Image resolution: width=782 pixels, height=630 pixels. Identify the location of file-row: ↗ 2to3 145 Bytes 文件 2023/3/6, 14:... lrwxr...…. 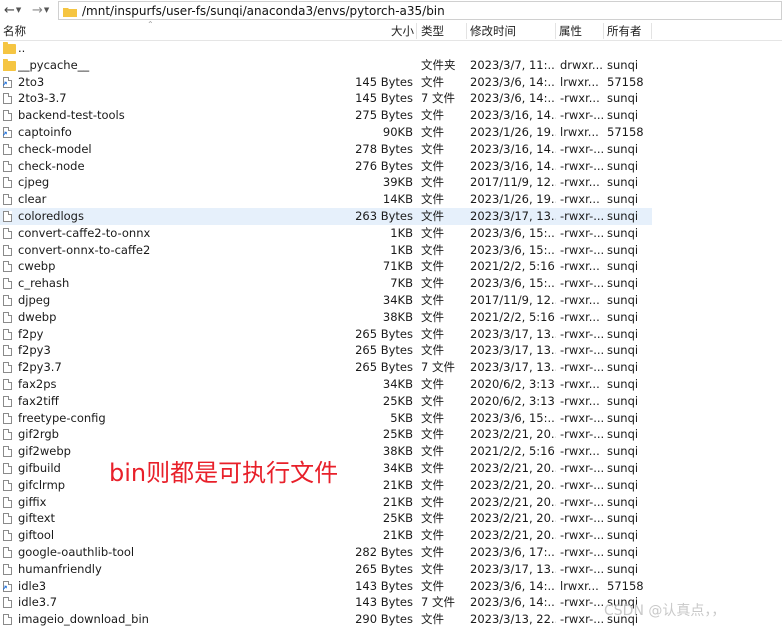
(326, 82).